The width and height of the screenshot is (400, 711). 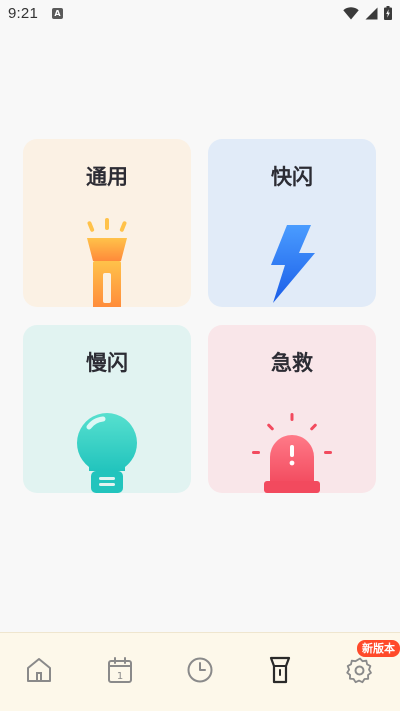 What do you see at coordinates (292, 453) in the screenshot?
I see `siren-icon` at bounding box center [292, 453].